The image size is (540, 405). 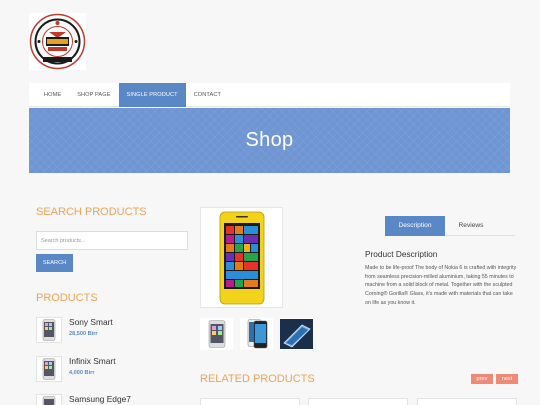 What do you see at coordinates (257, 379) in the screenshot?
I see `related-products-heading: RELATED PRODUCTS` at bounding box center [257, 379].